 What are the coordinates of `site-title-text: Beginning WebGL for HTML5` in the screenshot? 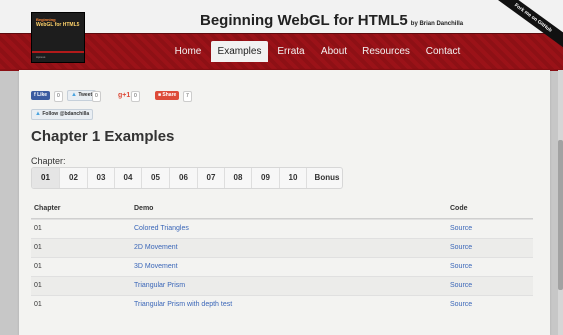 It's located at (304, 20).